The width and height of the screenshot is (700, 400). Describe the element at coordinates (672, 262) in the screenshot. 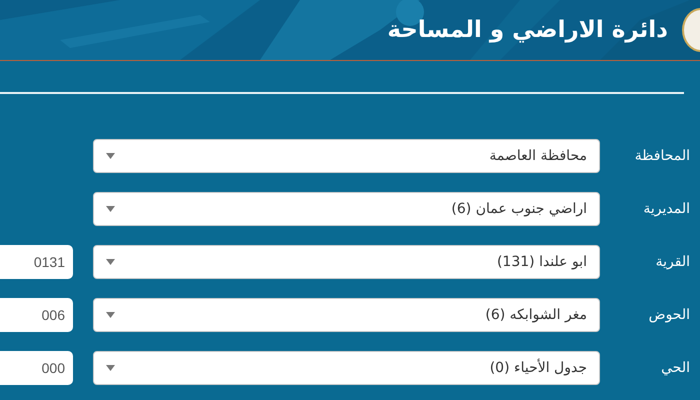

I see `field-label: القرية` at that location.